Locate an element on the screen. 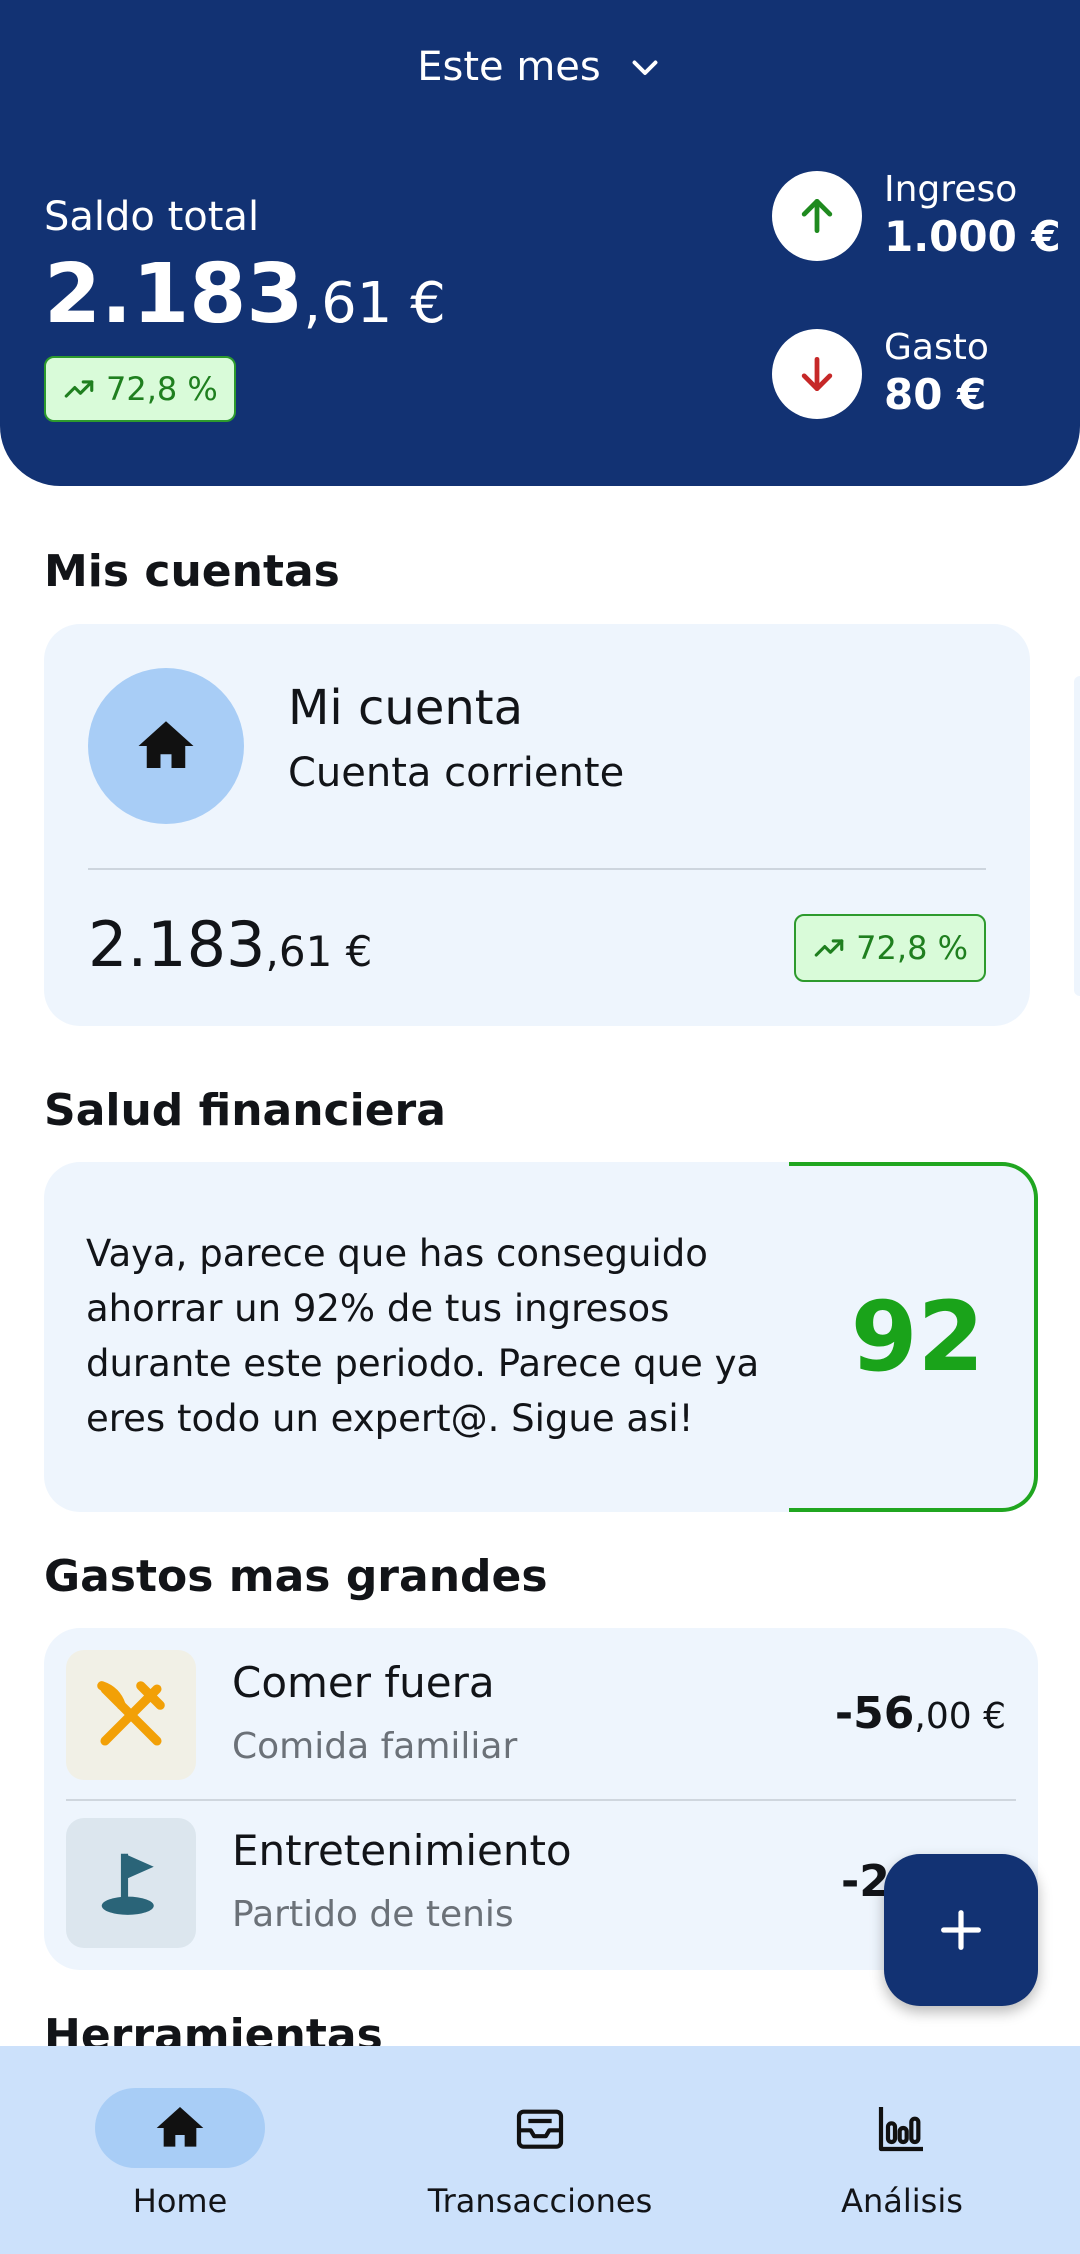 The width and height of the screenshot is (1080, 2254). nav-transactions: Transacciones is located at coordinates (540, 2154).